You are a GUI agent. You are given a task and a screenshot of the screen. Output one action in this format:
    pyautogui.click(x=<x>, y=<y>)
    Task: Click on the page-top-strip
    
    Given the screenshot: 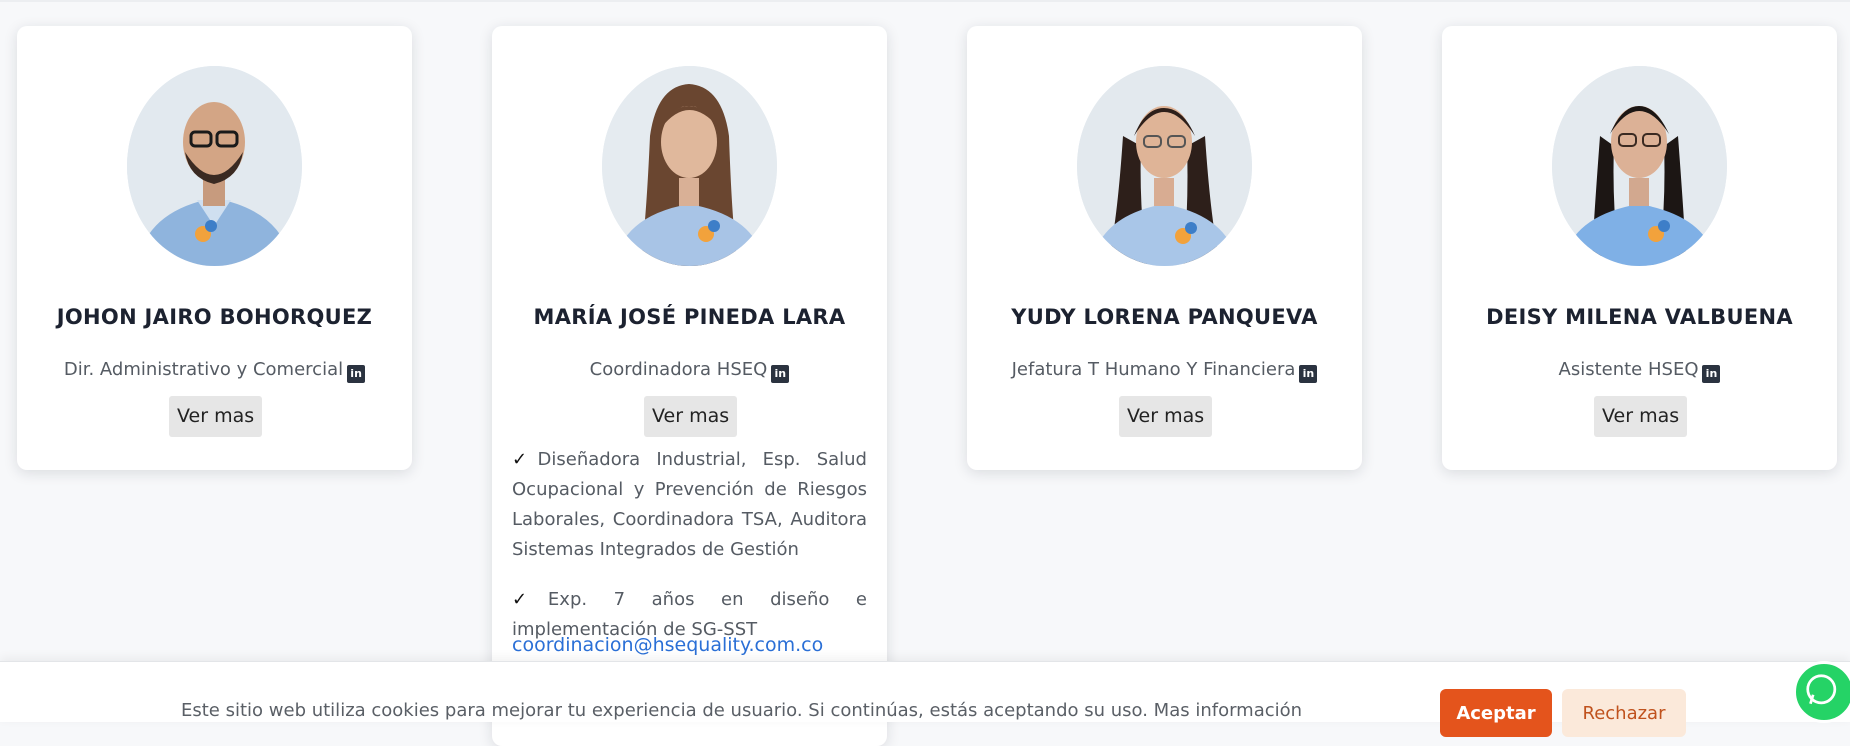 What is the action you would take?
    pyautogui.click(x=925, y=1)
    